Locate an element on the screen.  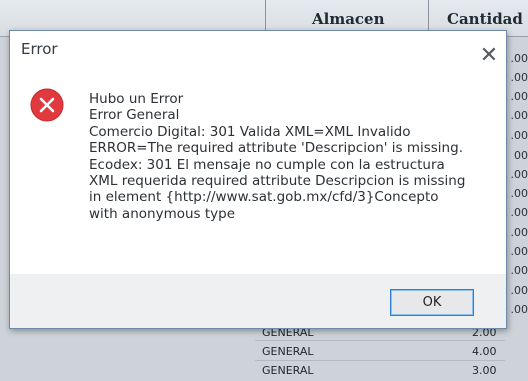
close-icon: ✕ is located at coordinates (489, 55).